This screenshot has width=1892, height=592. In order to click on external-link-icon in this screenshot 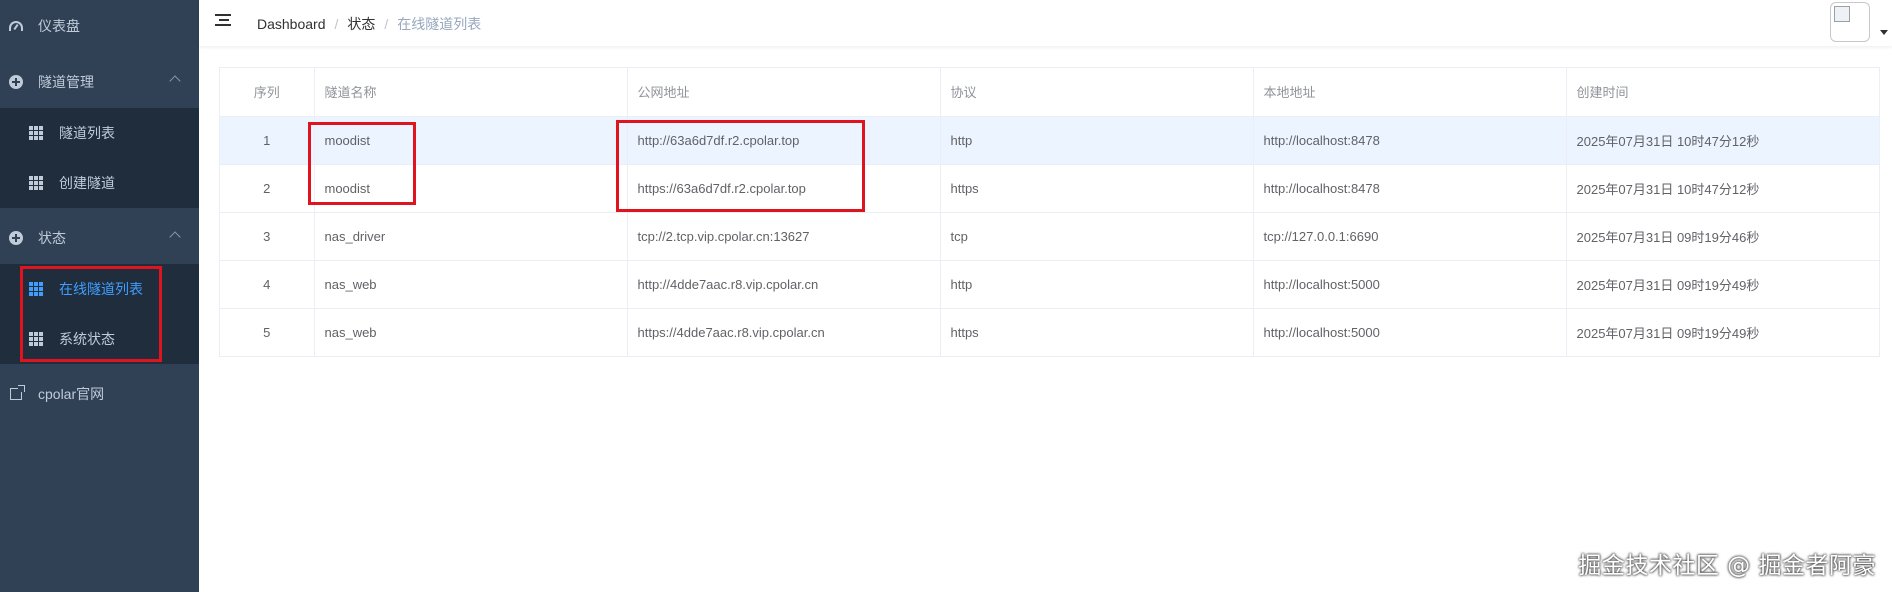, I will do `click(16, 393)`.